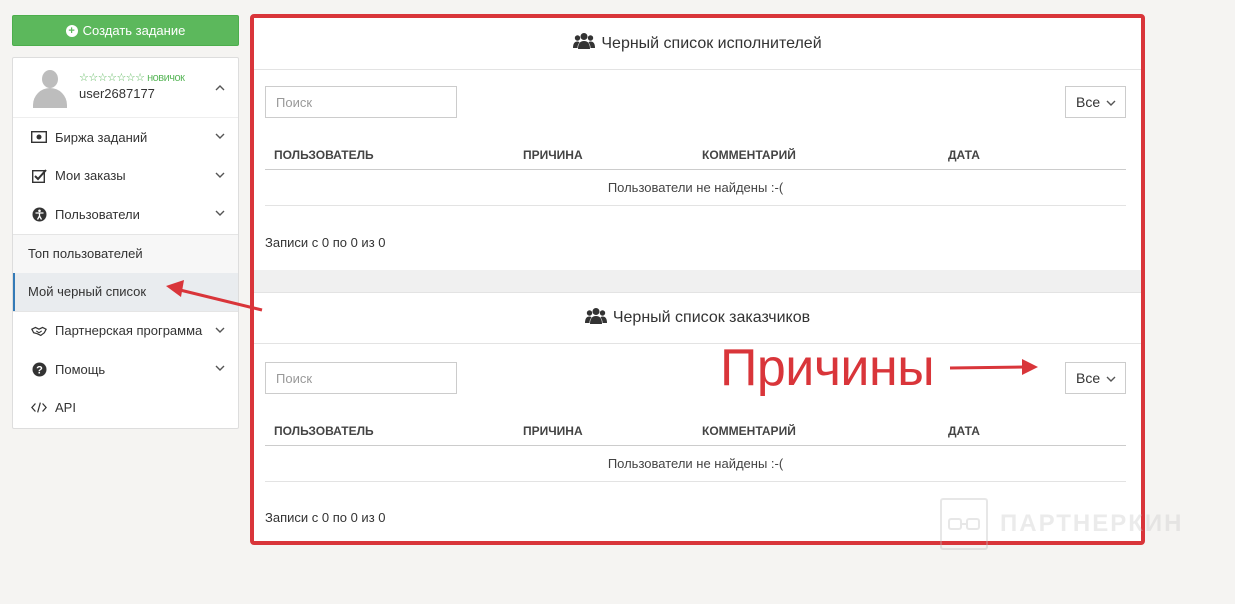  Describe the element at coordinates (220, 88) in the screenshot. I see `chevron-up-icon` at that location.